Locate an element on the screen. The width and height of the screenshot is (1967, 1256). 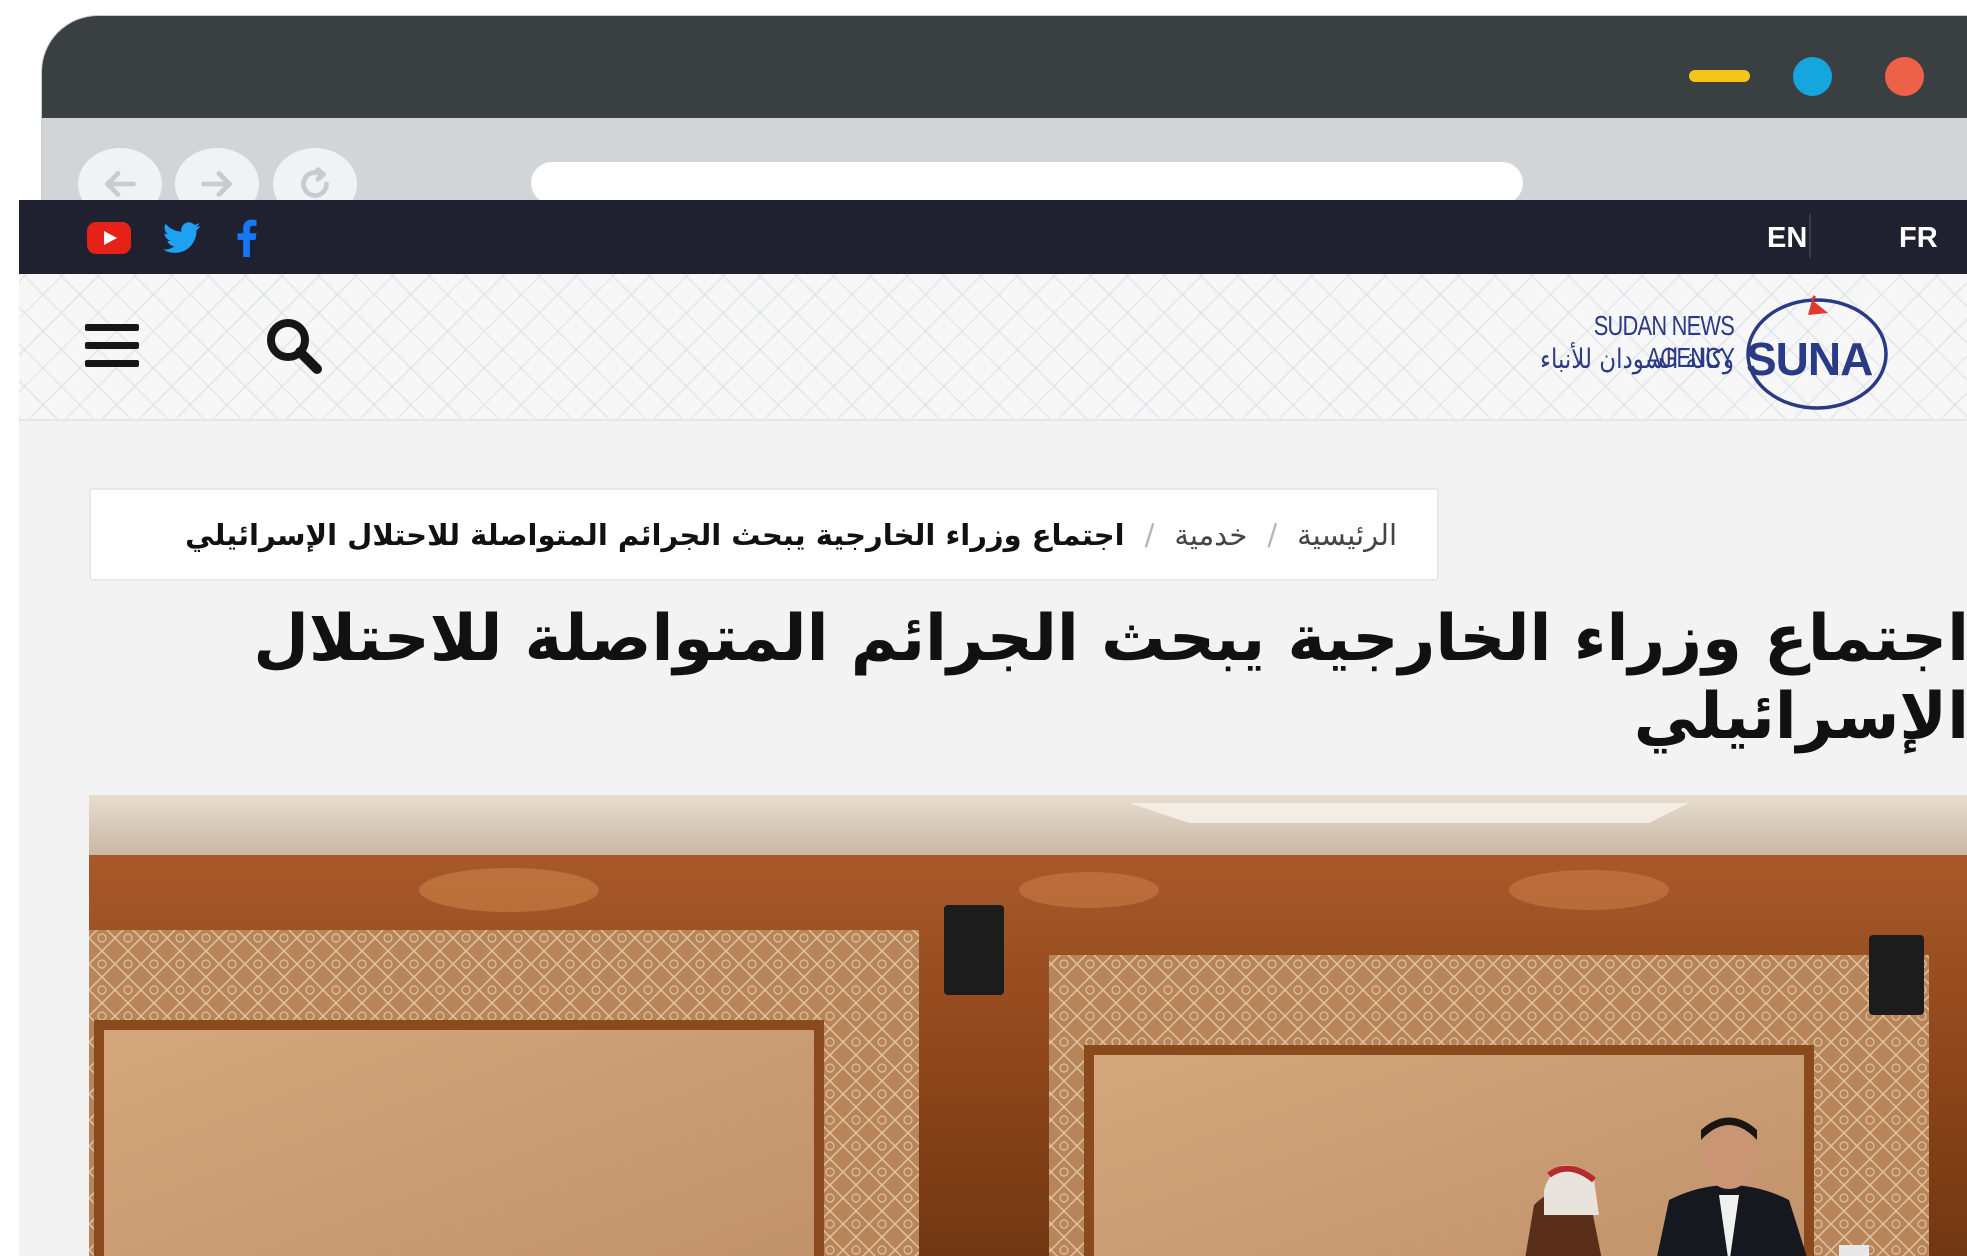
twitter-icon is located at coordinates (182, 237).